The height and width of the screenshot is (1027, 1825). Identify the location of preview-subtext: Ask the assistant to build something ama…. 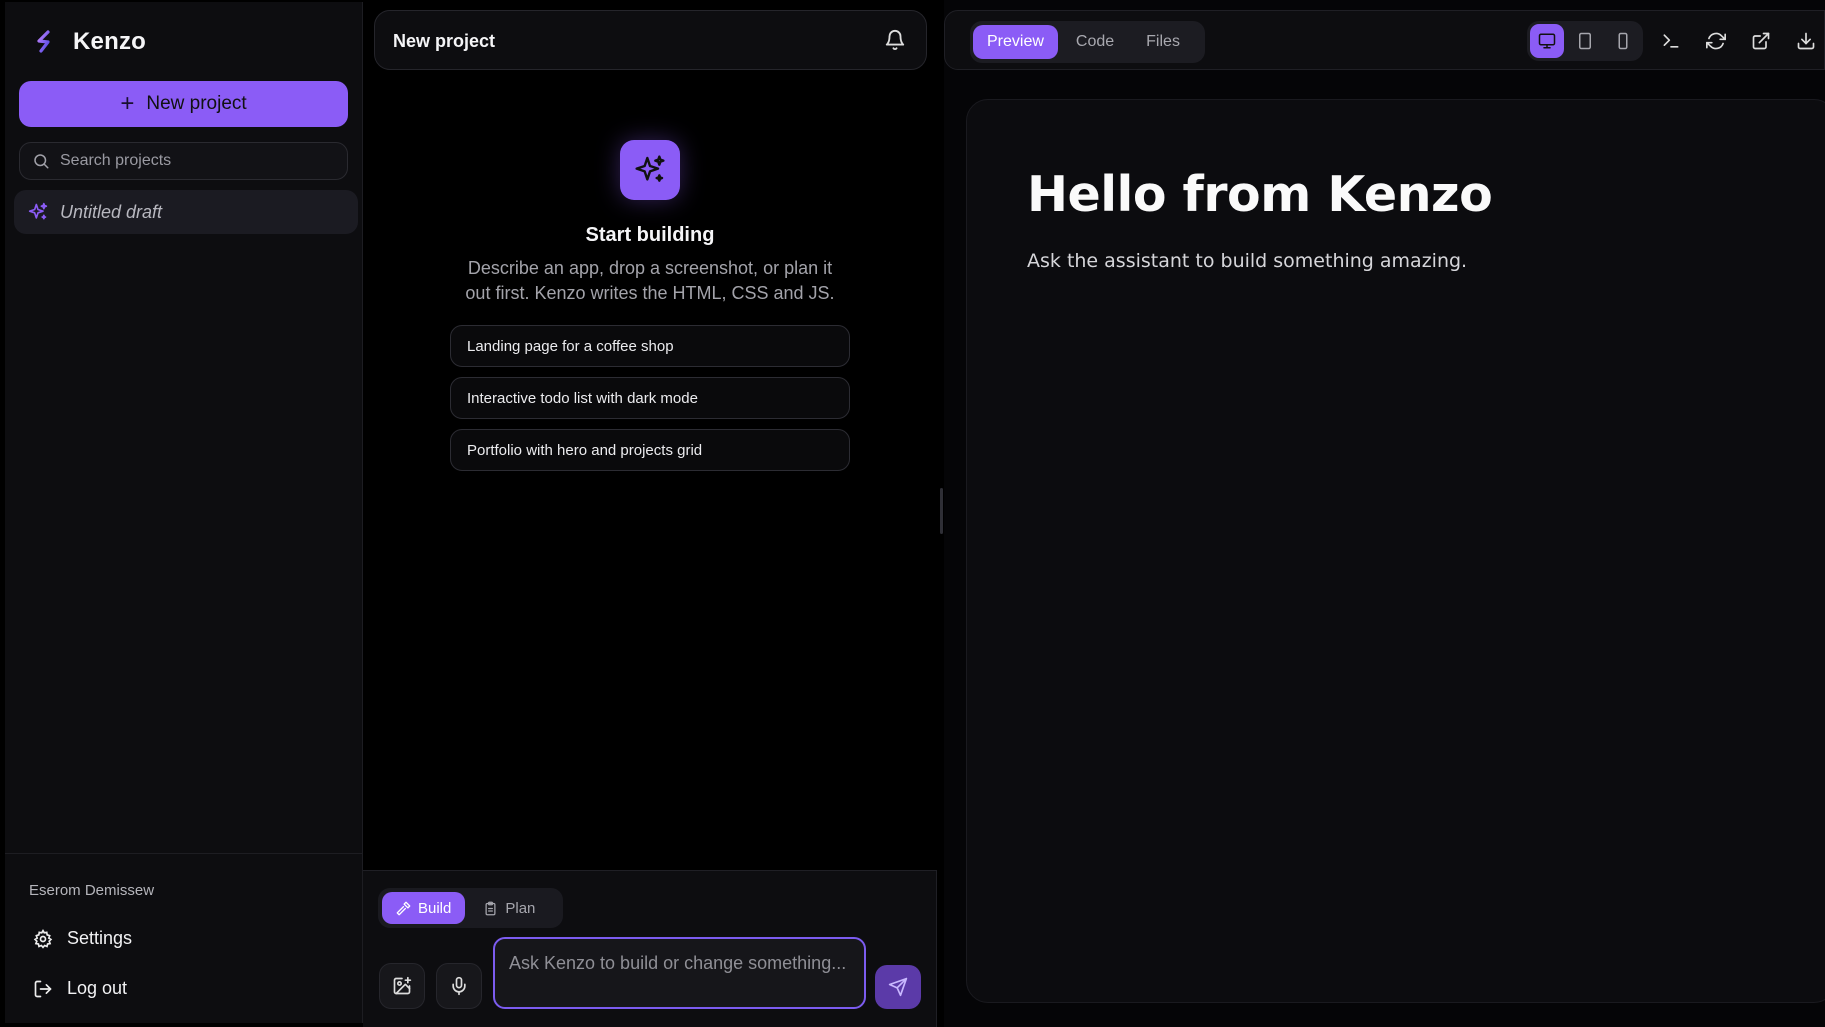
(1247, 261).